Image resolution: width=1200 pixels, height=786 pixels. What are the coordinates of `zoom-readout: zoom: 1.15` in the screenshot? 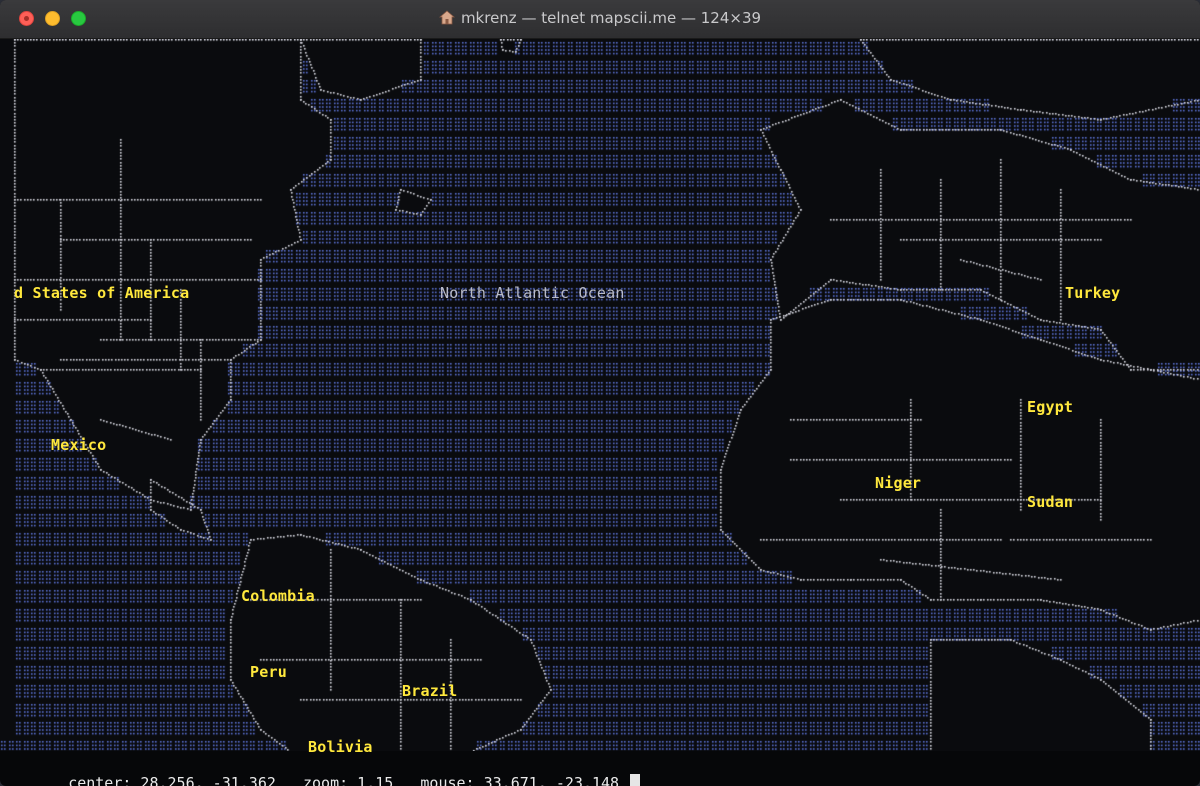 It's located at (348, 780).